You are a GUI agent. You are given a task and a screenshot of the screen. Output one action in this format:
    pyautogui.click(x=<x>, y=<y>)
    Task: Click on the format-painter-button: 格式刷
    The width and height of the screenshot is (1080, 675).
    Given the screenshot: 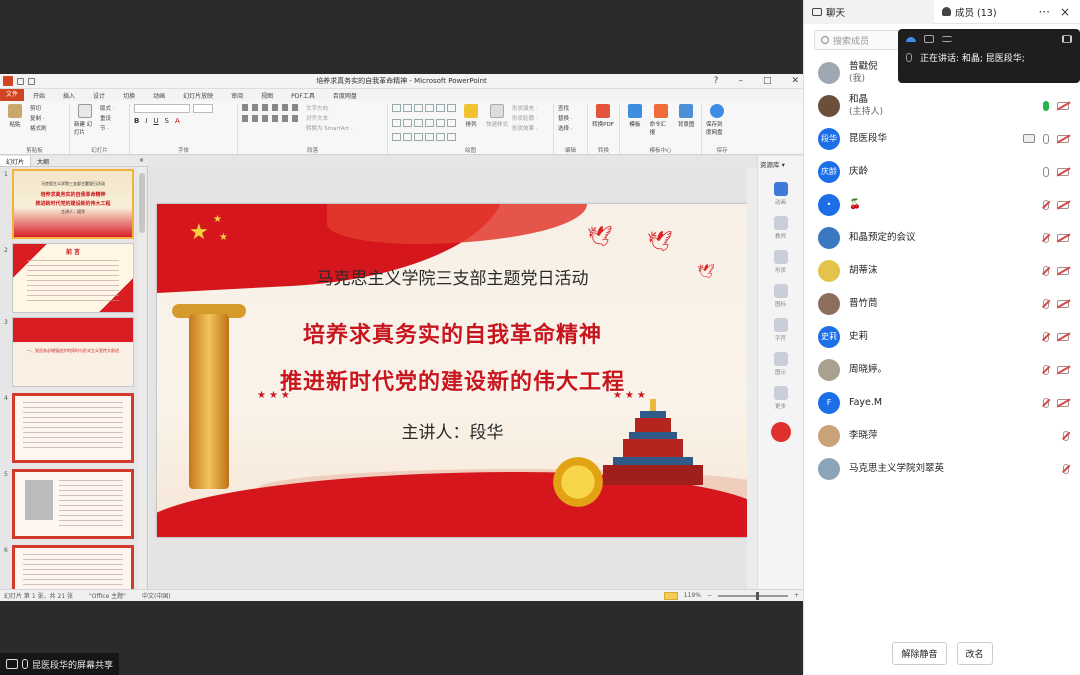 What is the action you would take?
    pyautogui.click(x=38, y=128)
    